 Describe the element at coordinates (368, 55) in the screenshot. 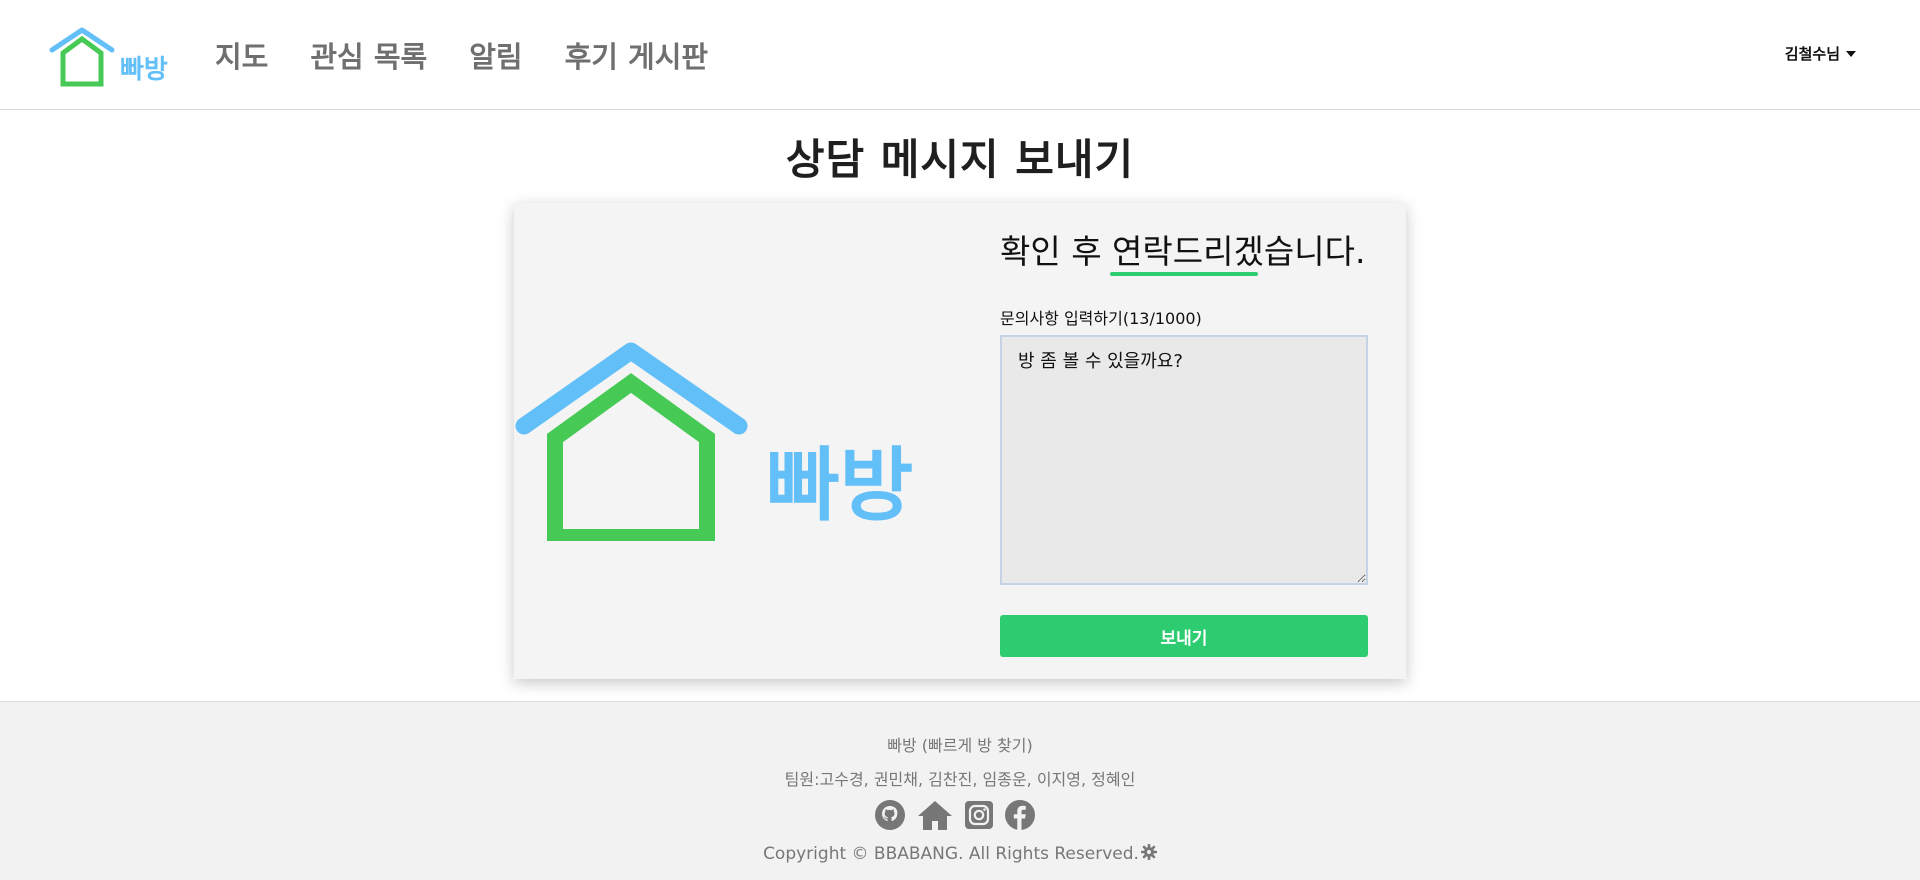

I see `nav-favorites: 관심 목록` at that location.